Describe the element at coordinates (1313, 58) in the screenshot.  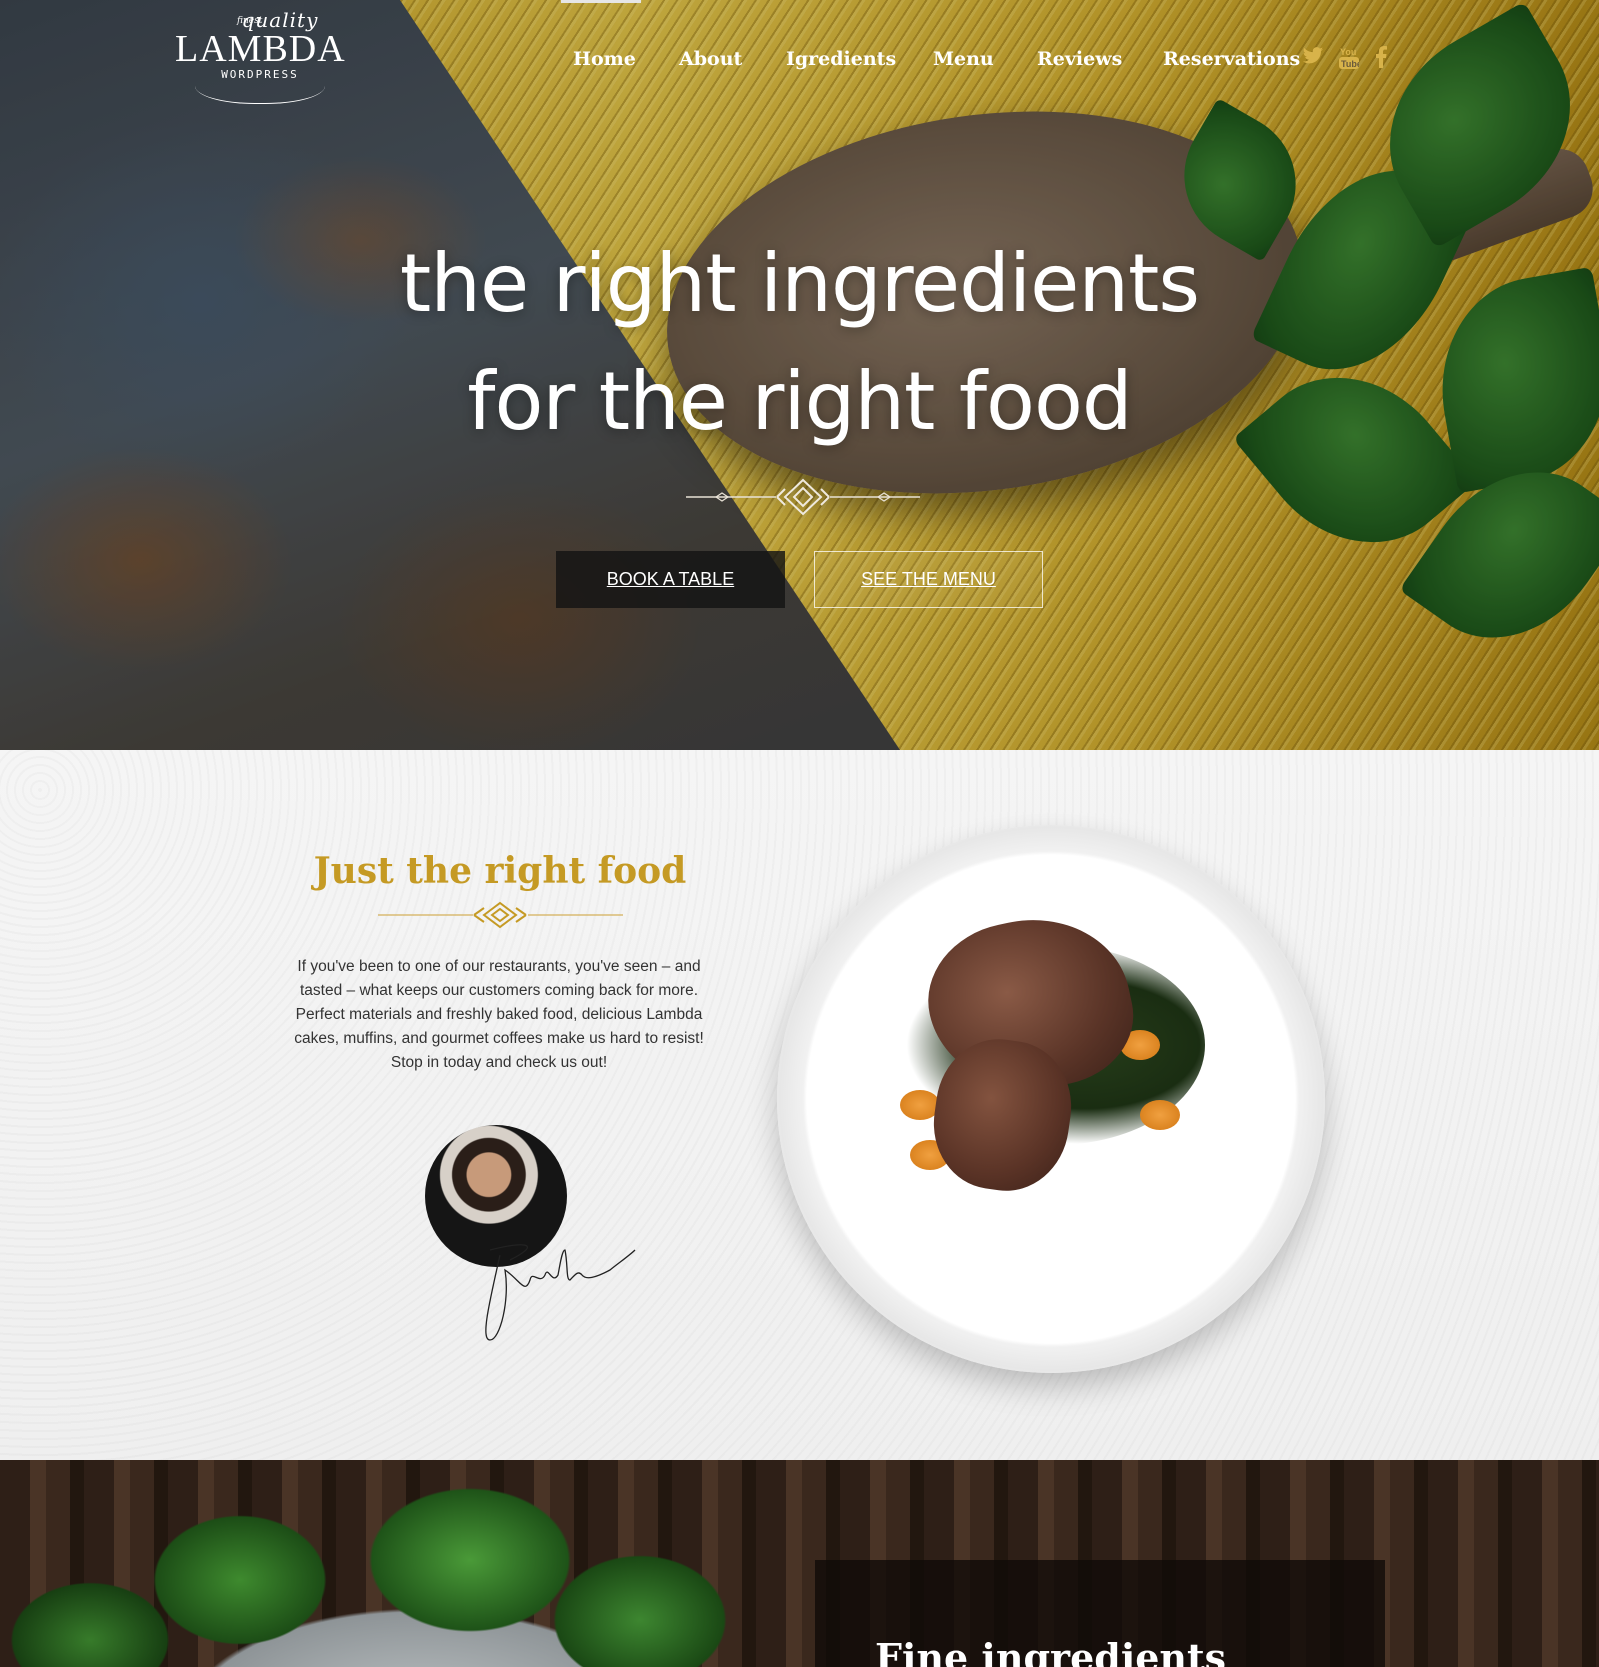
I see `twitter-icon` at that location.